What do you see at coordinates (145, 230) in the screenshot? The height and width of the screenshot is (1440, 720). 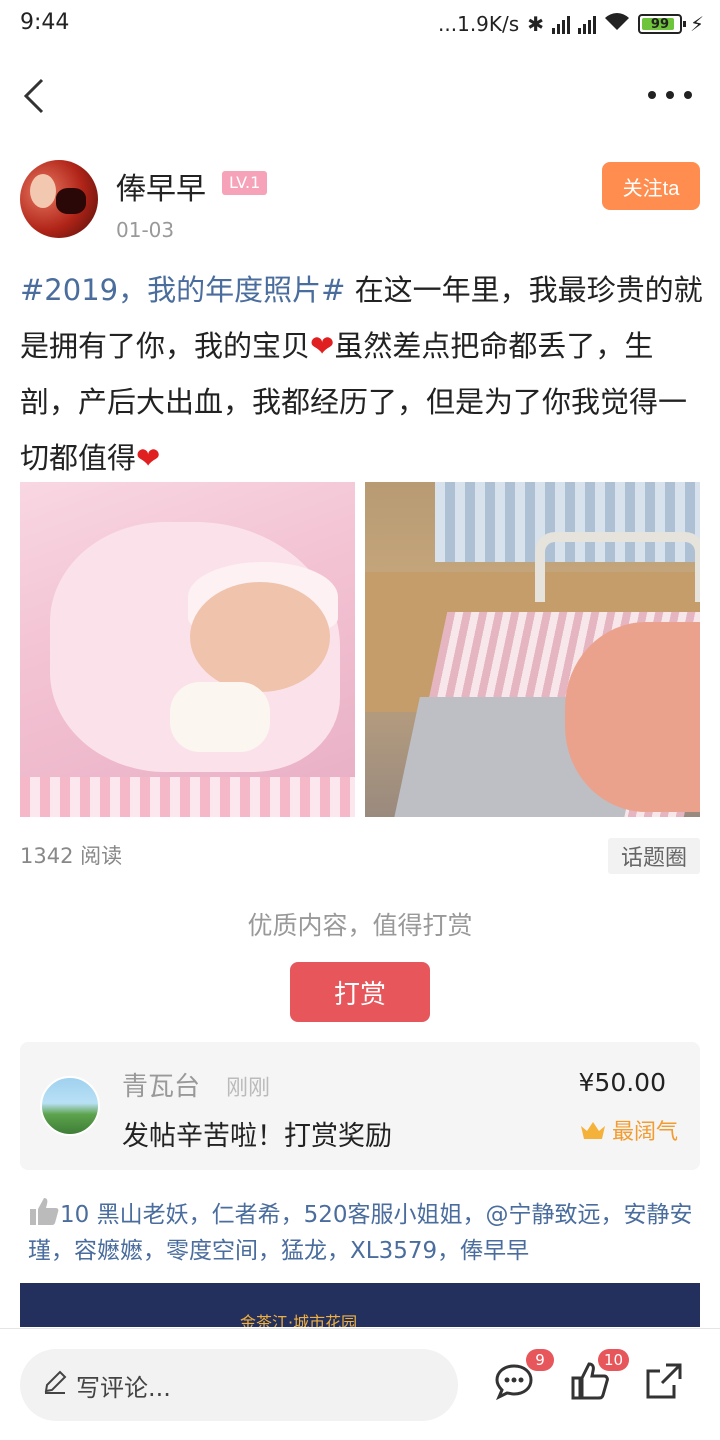 I see `post-date: 01-03` at bounding box center [145, 230].